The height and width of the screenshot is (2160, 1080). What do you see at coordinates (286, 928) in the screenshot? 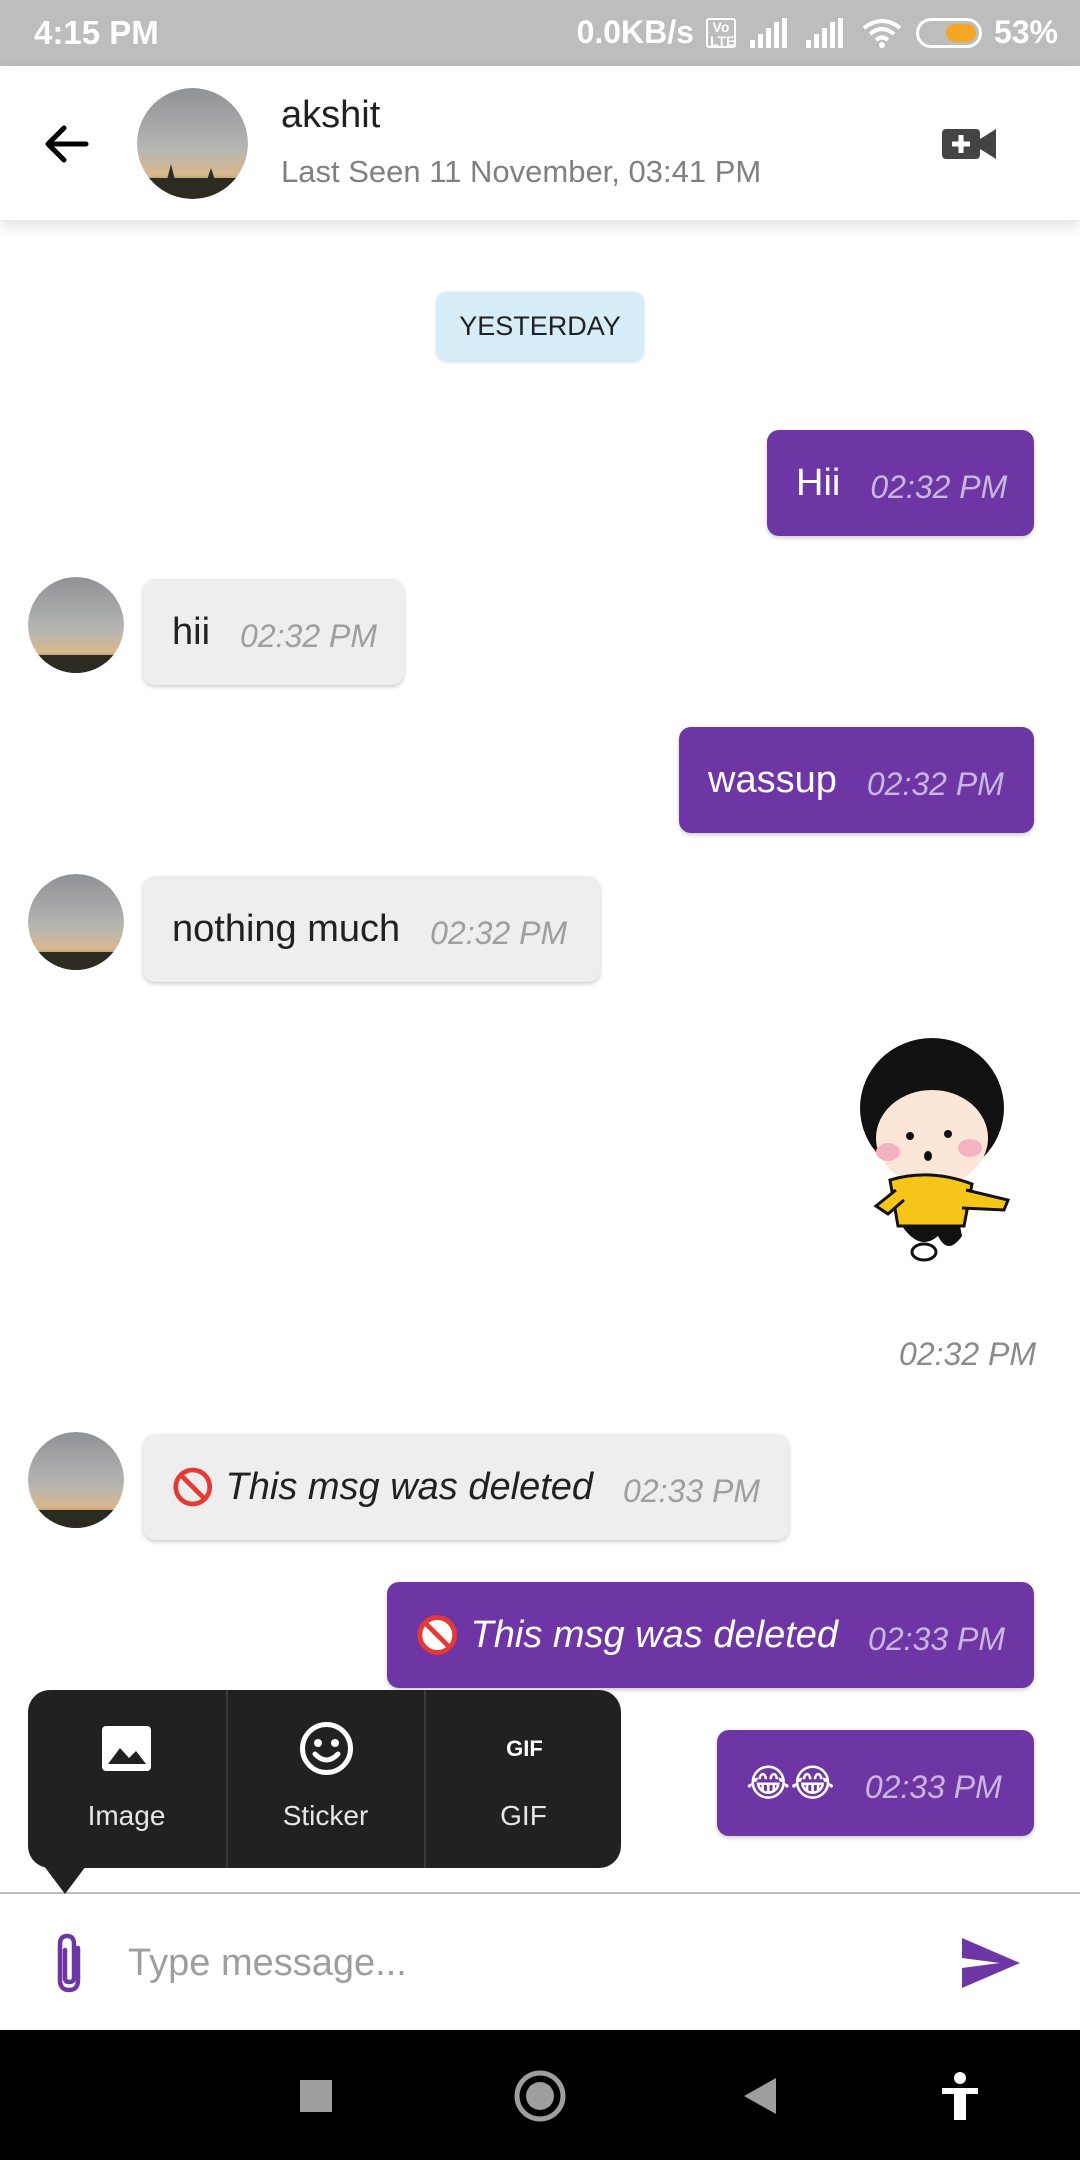
I see `message-text: nothing much` at bounding box center [286, 928].